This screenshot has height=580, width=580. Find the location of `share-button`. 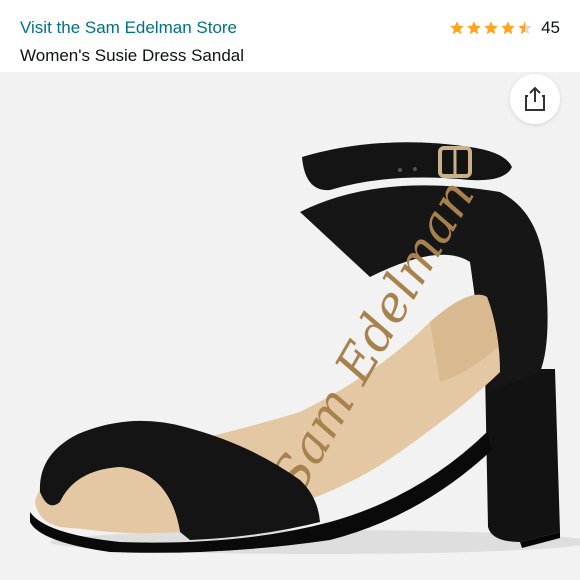

share-button is located at coordinates (535, 99).